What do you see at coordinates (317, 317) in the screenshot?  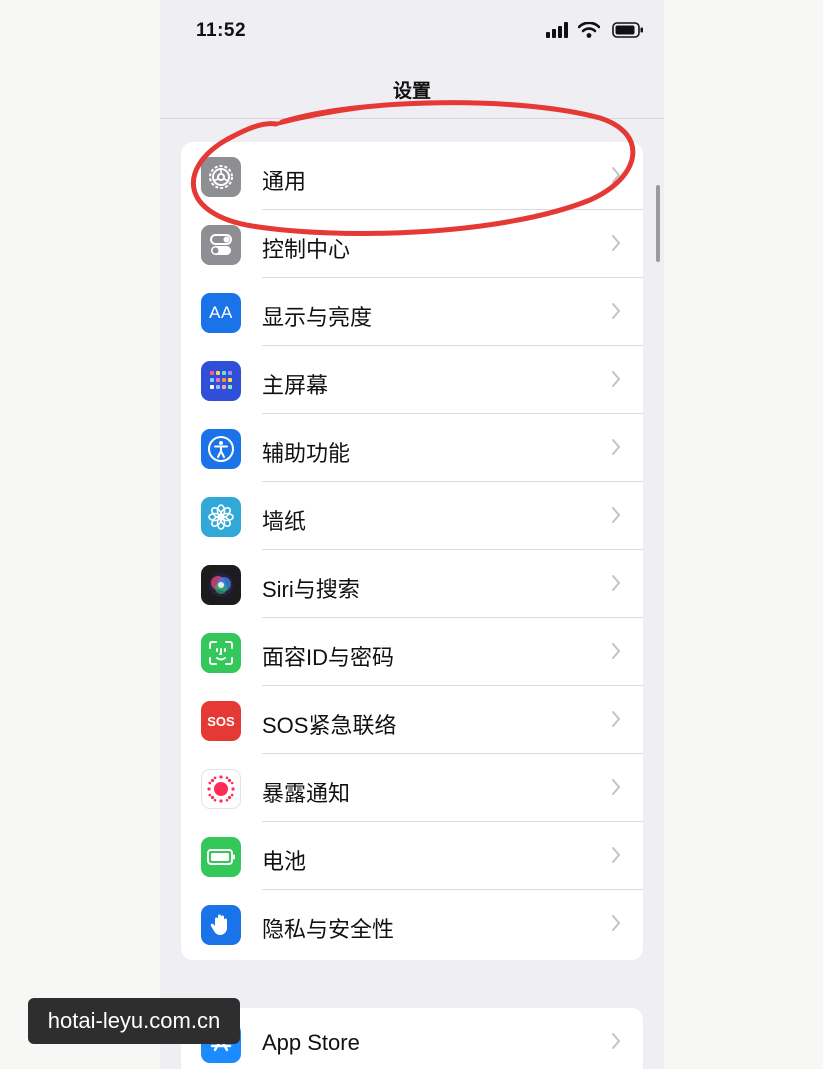 I see `settings-row-label: 显示与亮度` at bounding box center [317, 317].